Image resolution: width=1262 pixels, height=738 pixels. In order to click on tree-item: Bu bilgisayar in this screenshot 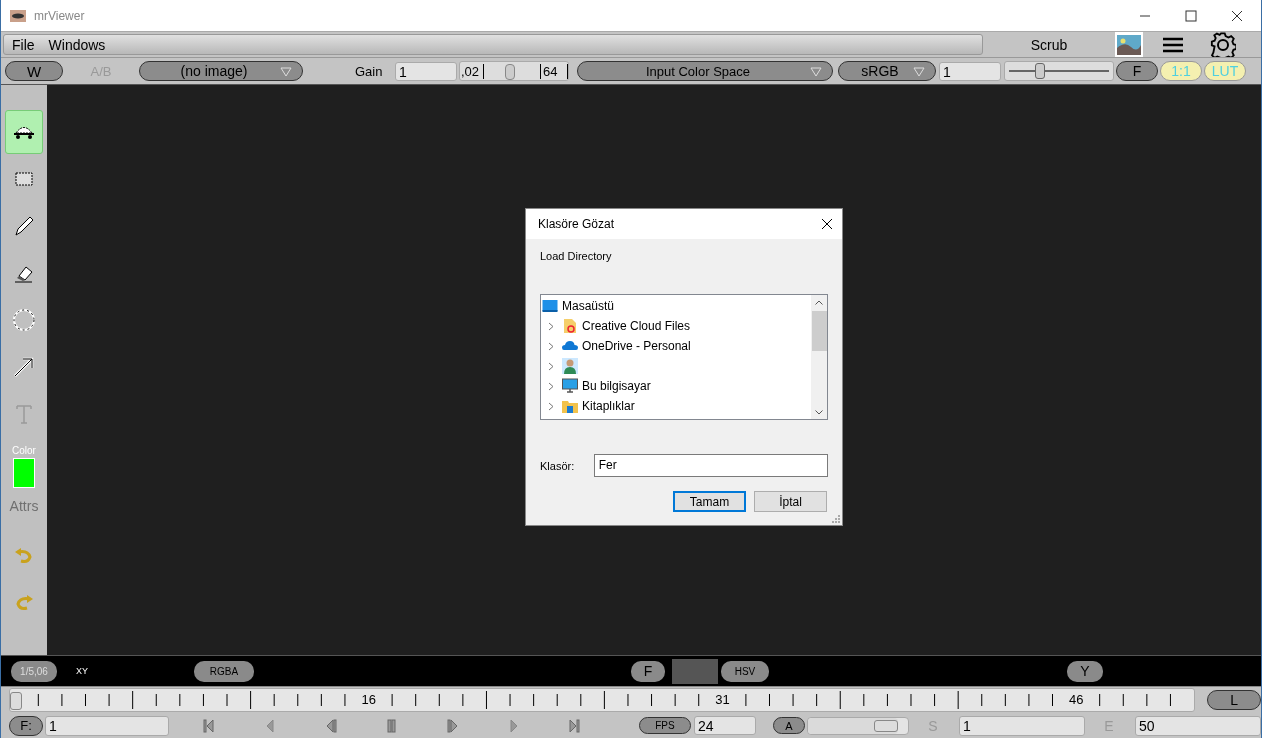, I will do `click(676, 386)`.